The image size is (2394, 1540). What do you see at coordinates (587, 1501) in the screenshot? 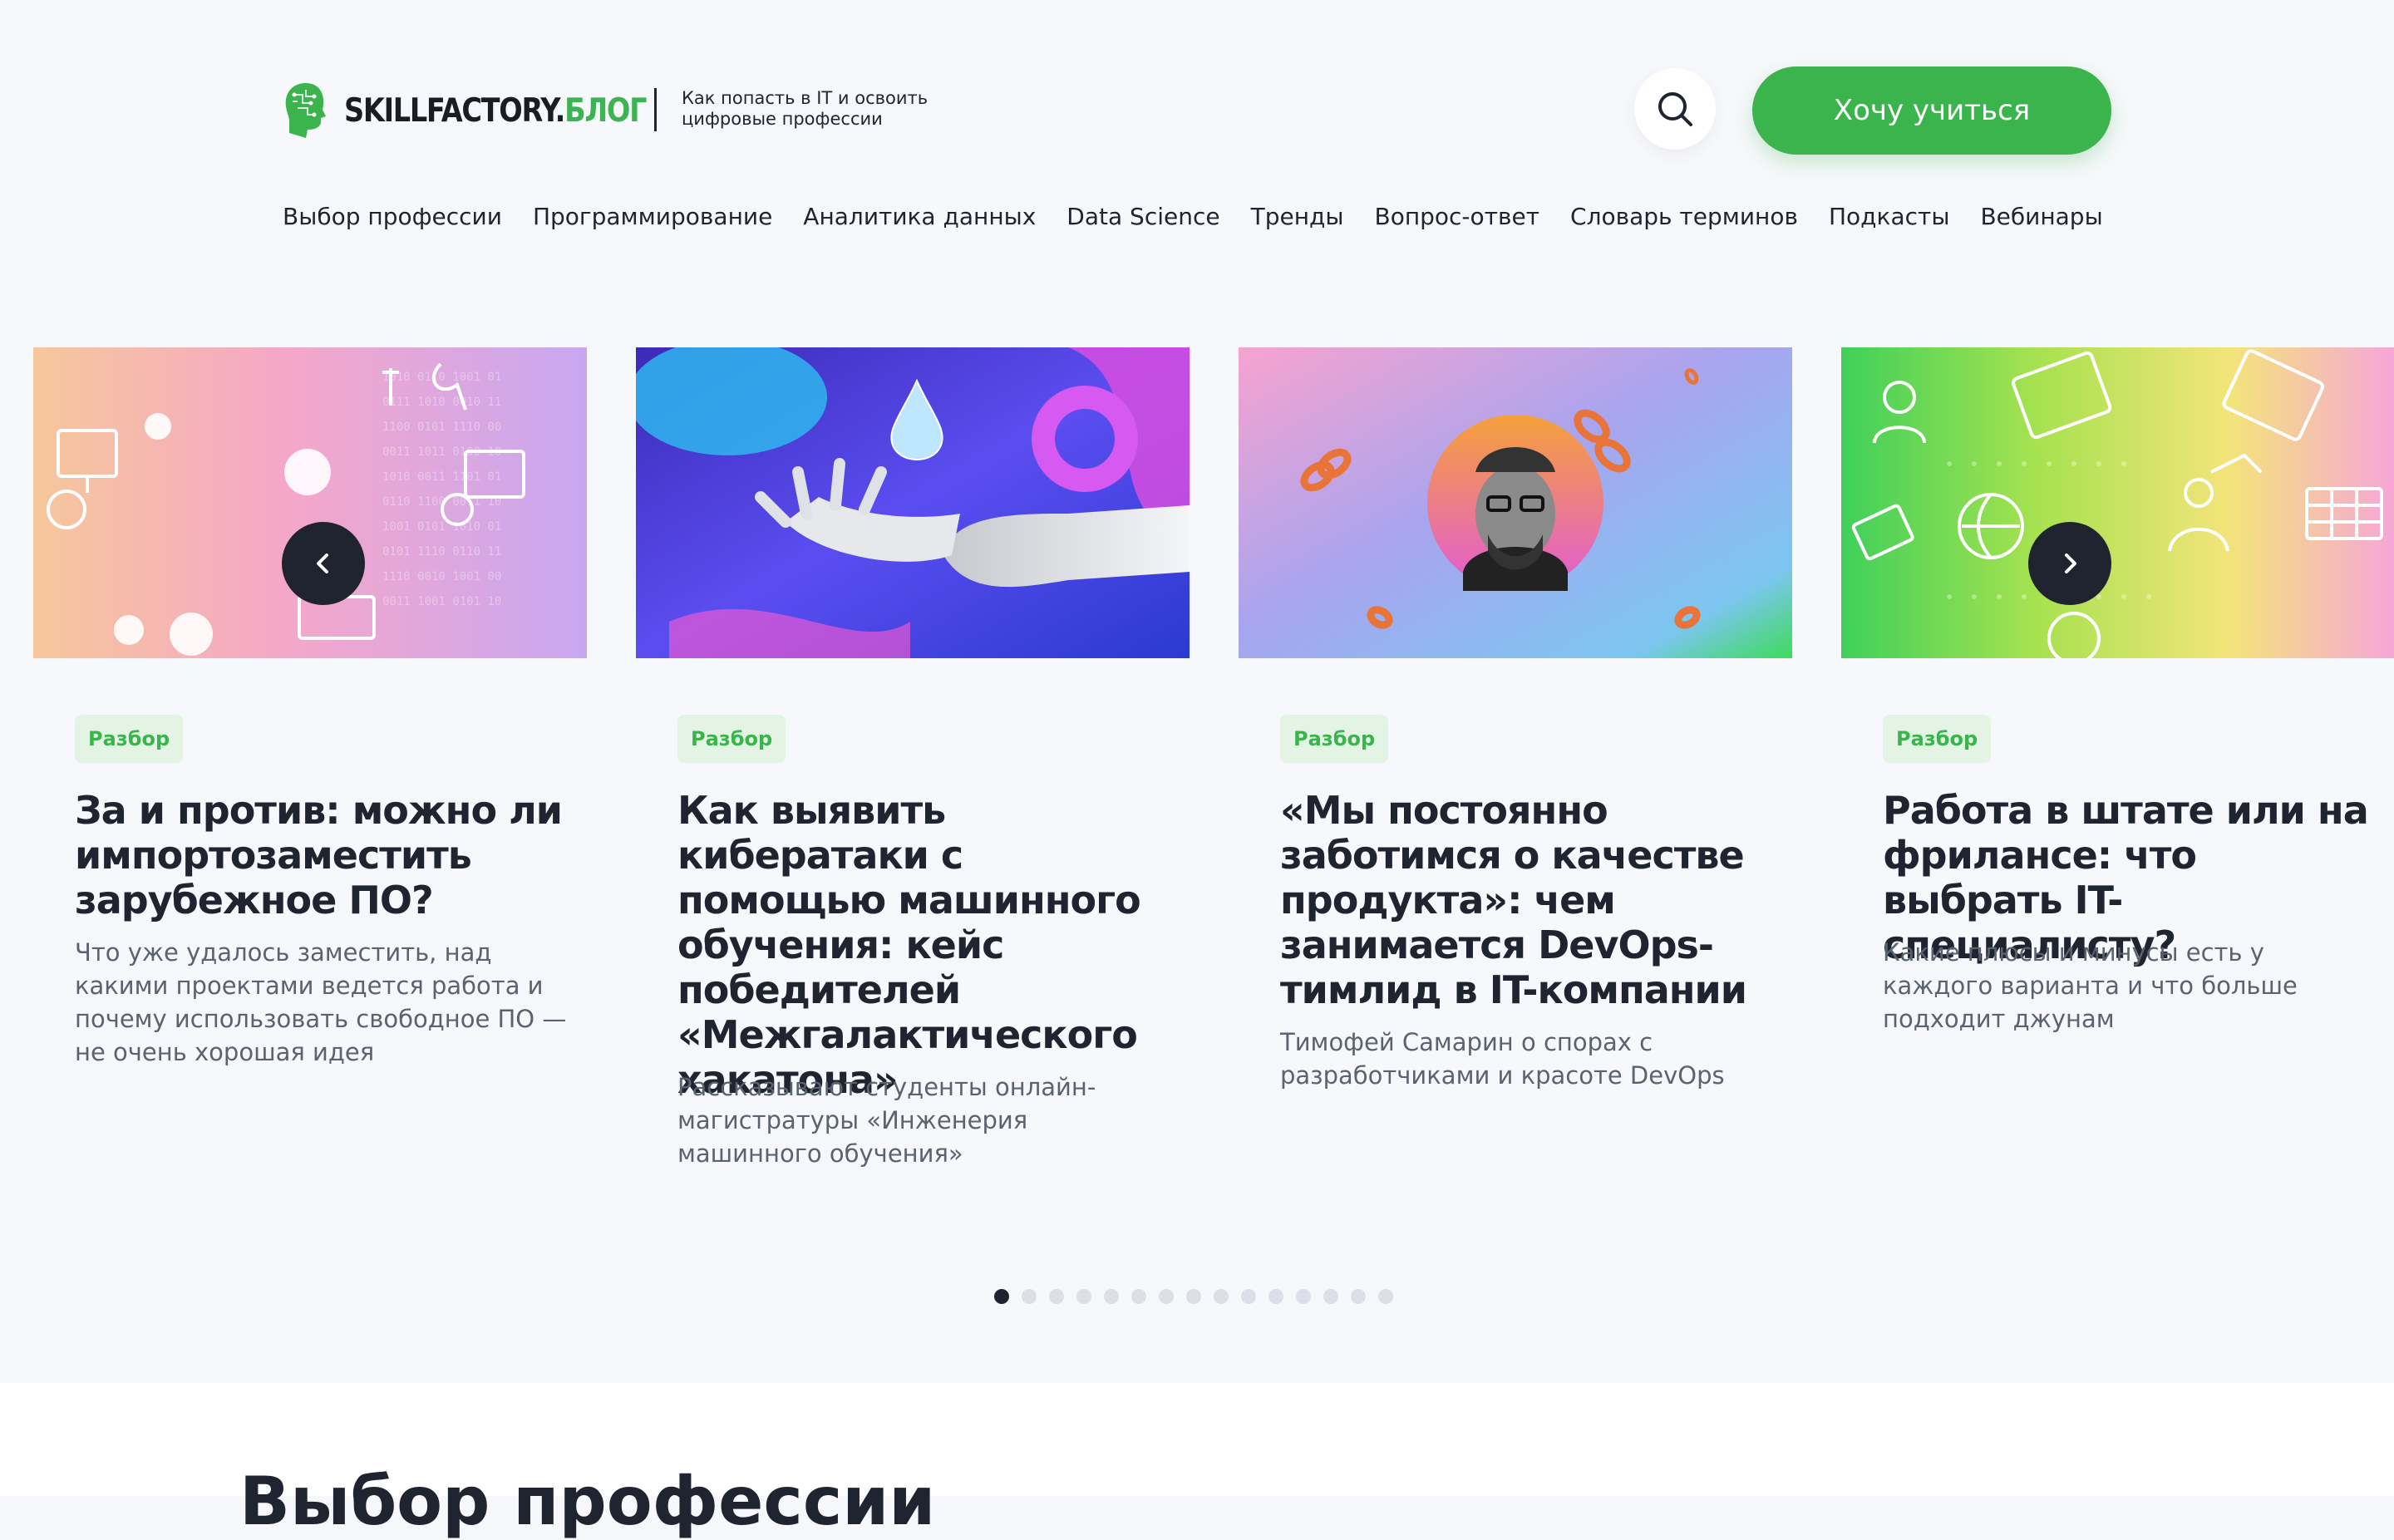
I see `section-title: Выбор профессии` at bounding box center [587, 1501].